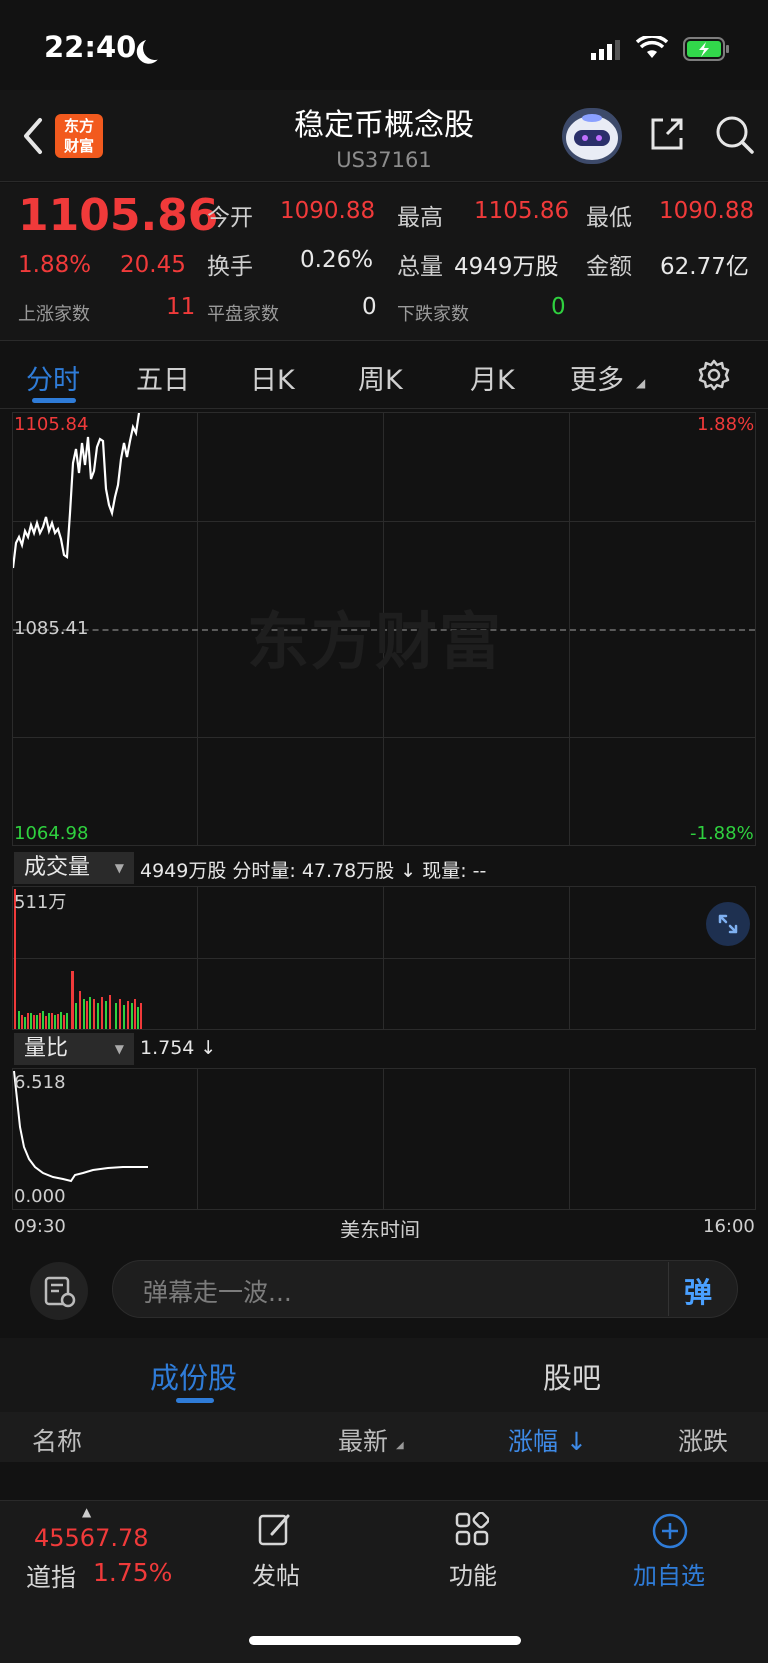 Image resolution: width=768 pixels, height=1663 pixels. What do you see at coordinates (77, 491) in the screenshot?
I see `intraday-price-line` at bounding box center [77, 491].